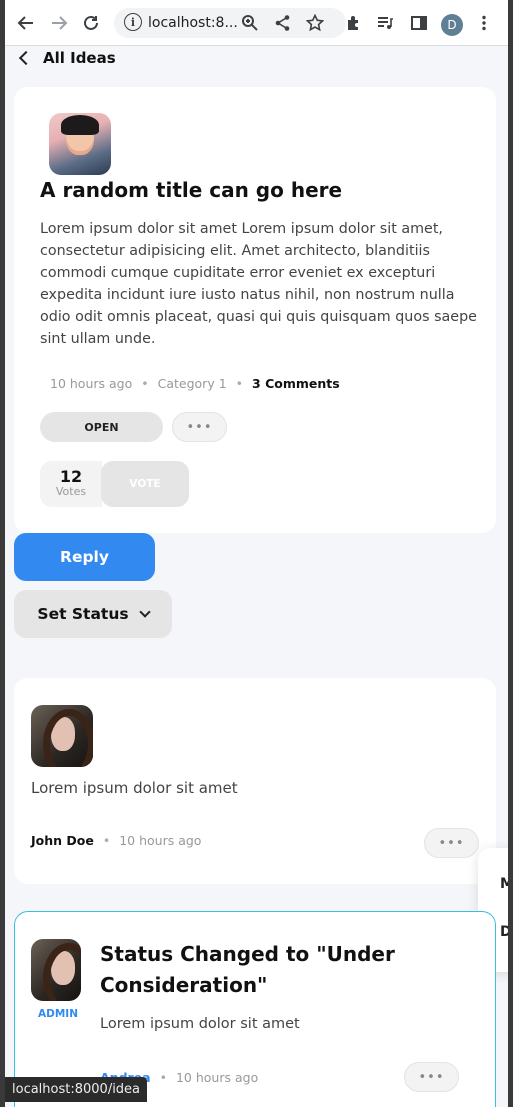 The image size is (513, 1107). What do you see at coordinates (283, 23) in the screenshot?
I see `share-icon` at bounding box center [283, 23].